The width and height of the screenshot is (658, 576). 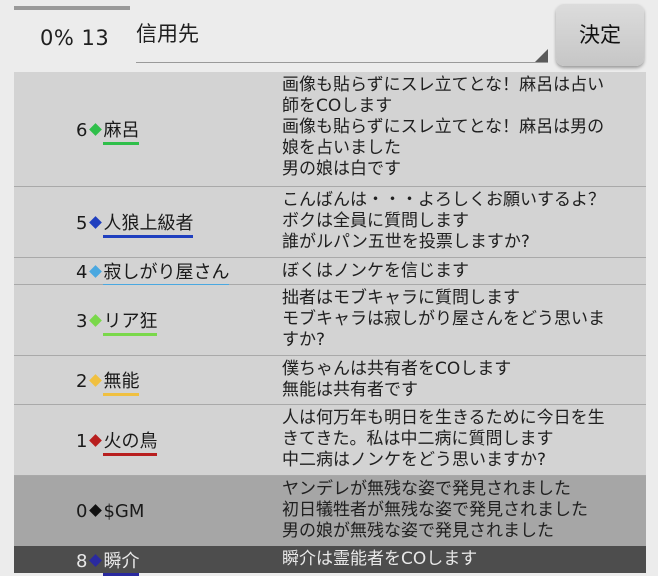 What do you see at coordinates (304, 340) in the screenshot?
I see `message-line: すか?` at bounding box center [304, 340].